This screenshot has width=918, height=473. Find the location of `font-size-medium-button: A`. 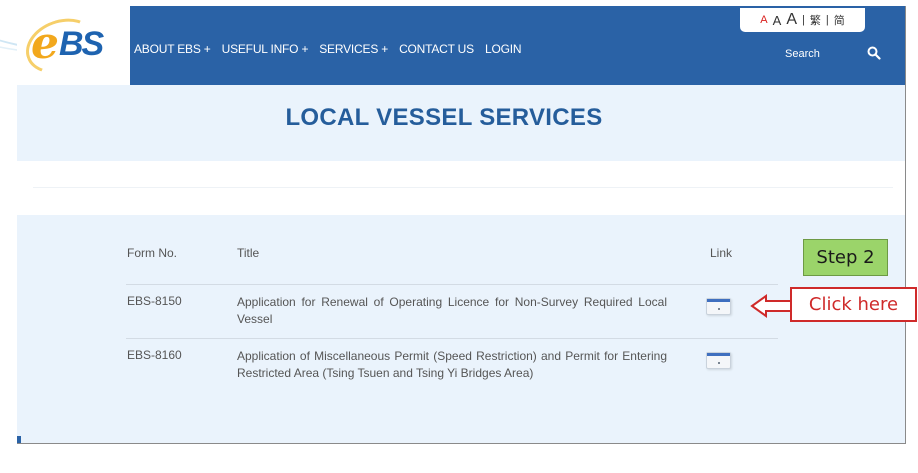

font-size-medium-button: A is located at coordinates (777, 20).